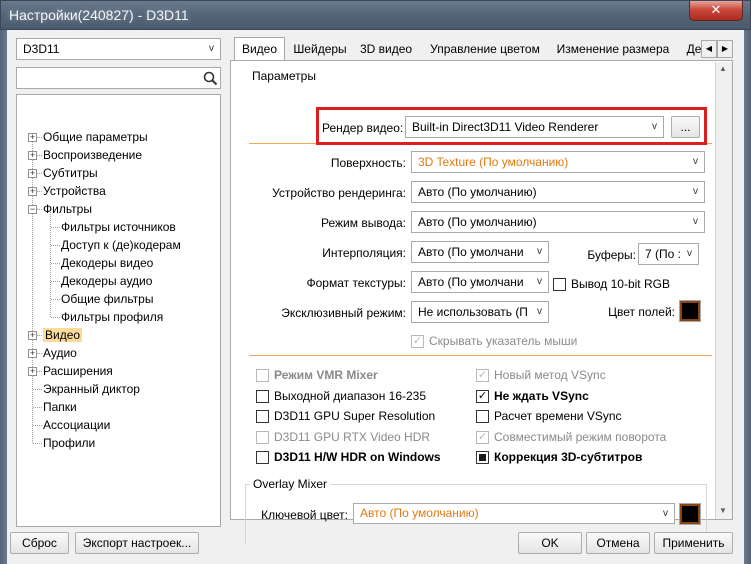 Image resolution: width=751 pixels, height=564 pixels. What do you see at coordinates (210, 78) in the screenshot?
I see `search-icon` at bounding box center [210, 78].